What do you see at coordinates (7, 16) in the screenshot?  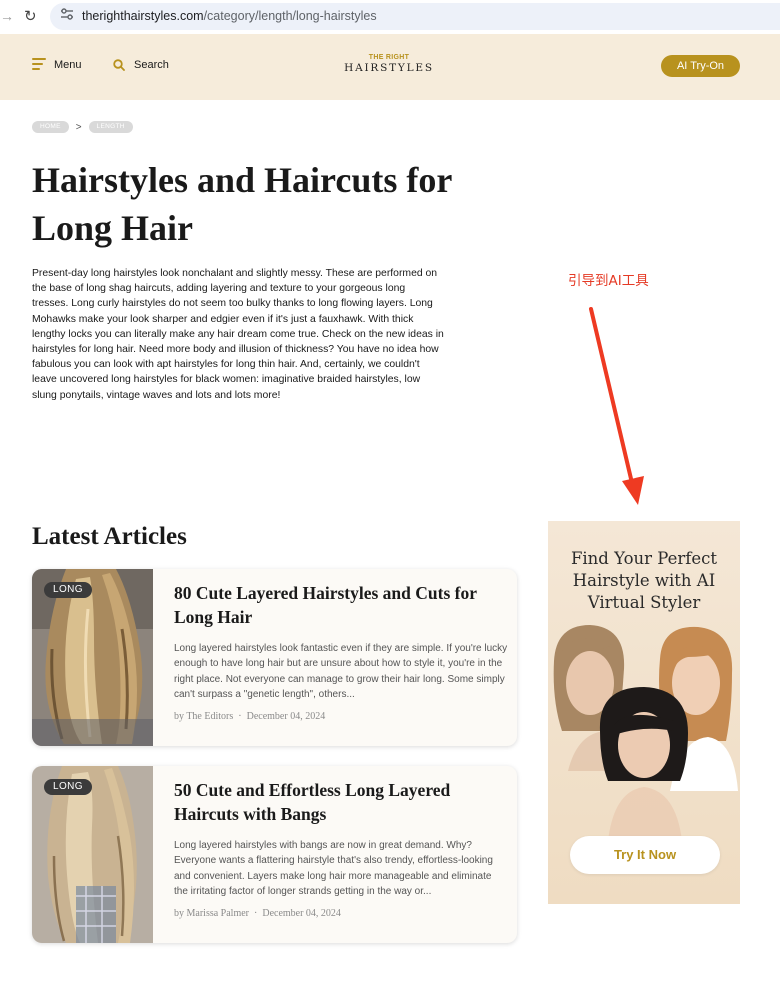 I see `forward-arrow-icon: →` at bounding box center [7, 16].